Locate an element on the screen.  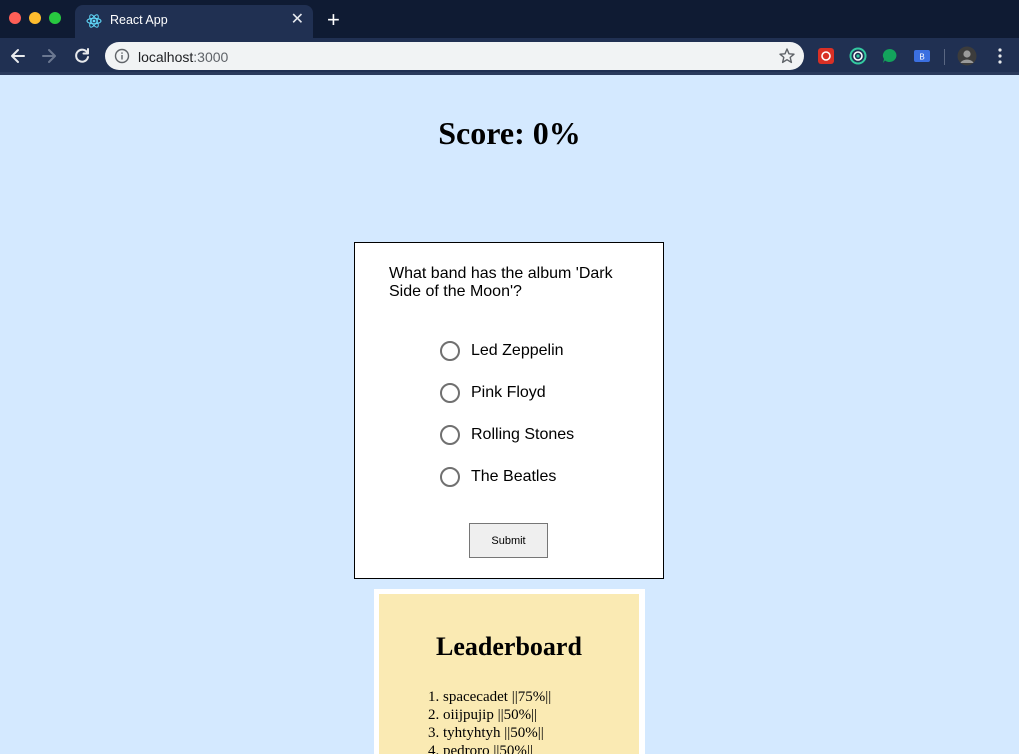
leaderboard-entry: 4. pedroro ||50%|| is located at coordinates (480, 748).